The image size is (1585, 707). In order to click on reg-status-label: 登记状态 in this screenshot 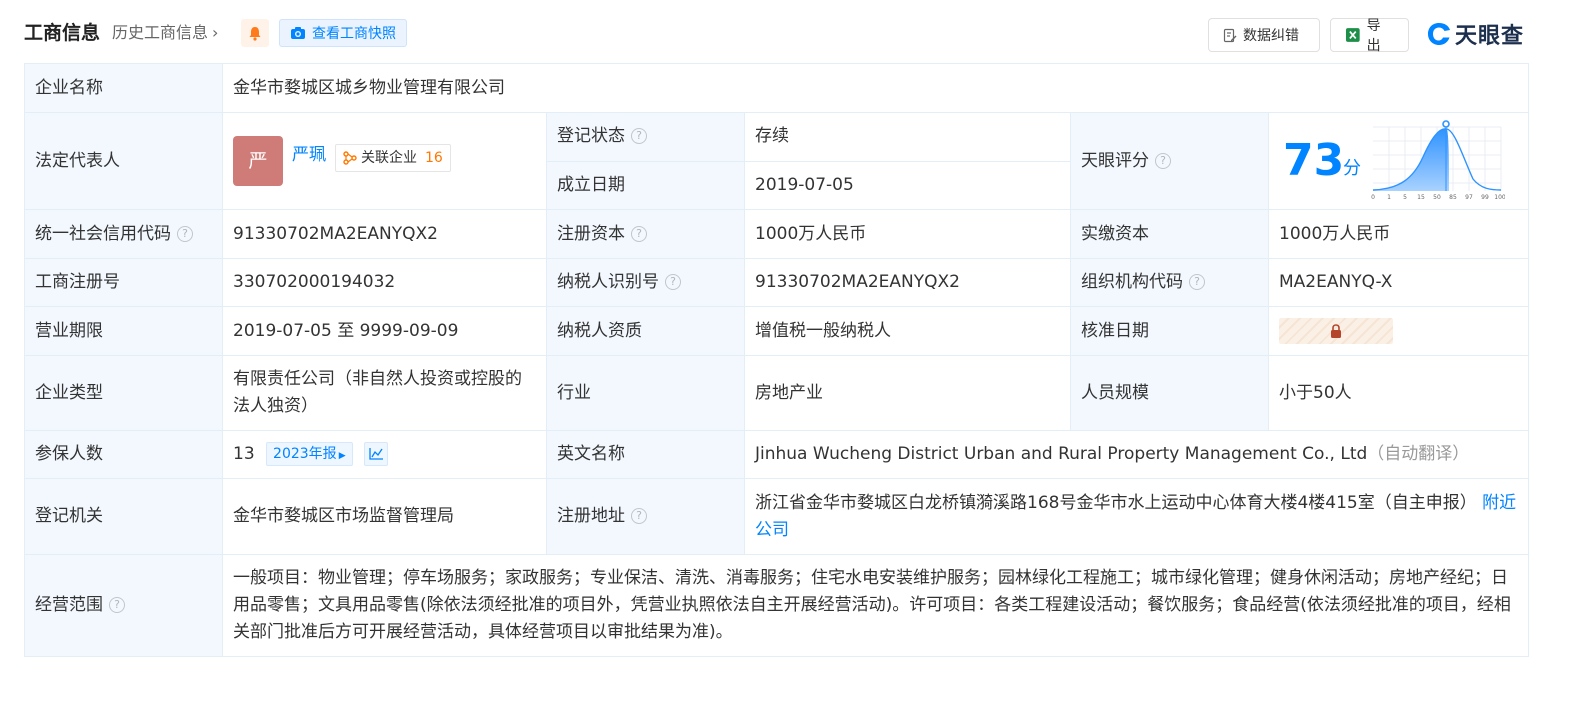, I will do `click(591, 136)`.